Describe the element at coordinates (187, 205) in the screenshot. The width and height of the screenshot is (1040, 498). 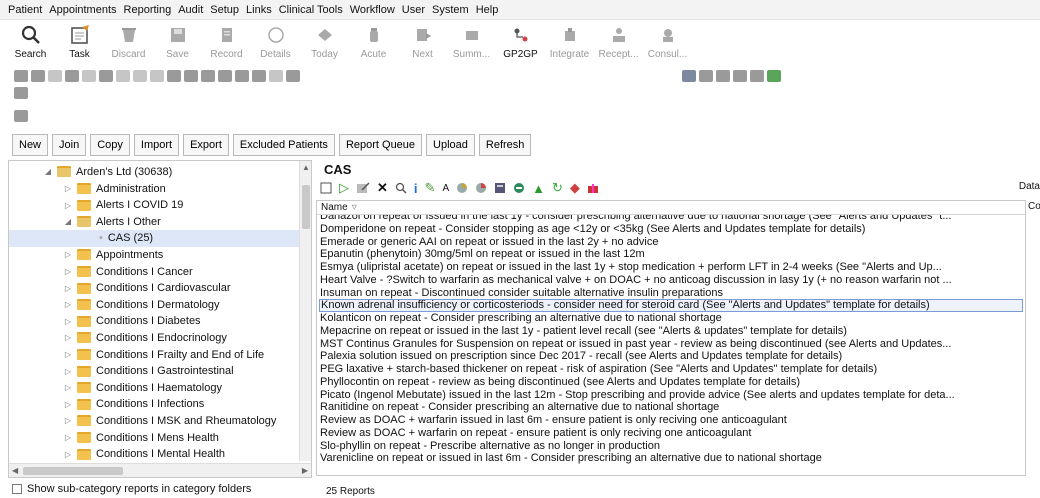
I see `tree-item: ▷ Alerts I COVID 19` at that location.